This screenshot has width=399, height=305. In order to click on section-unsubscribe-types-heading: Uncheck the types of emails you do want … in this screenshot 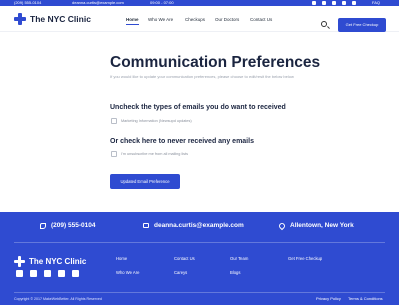, I will do `click(198, 107)`.